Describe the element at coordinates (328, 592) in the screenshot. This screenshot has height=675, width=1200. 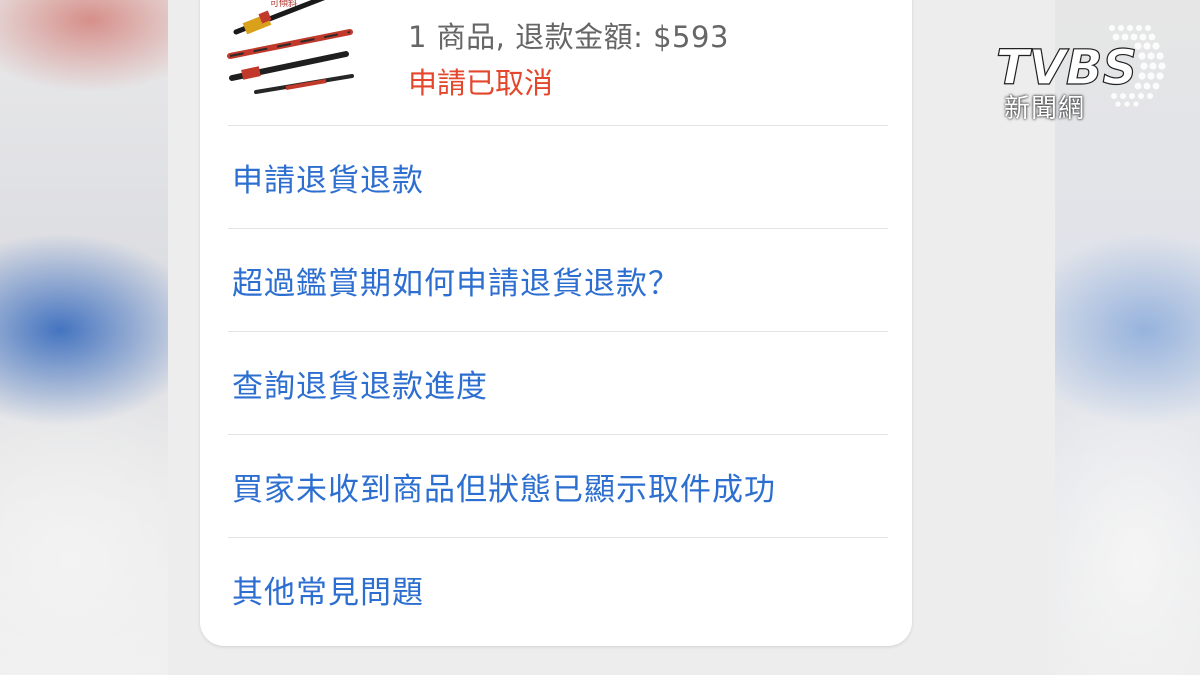
I see `faq-item-label: 其他常見問題` at that location.